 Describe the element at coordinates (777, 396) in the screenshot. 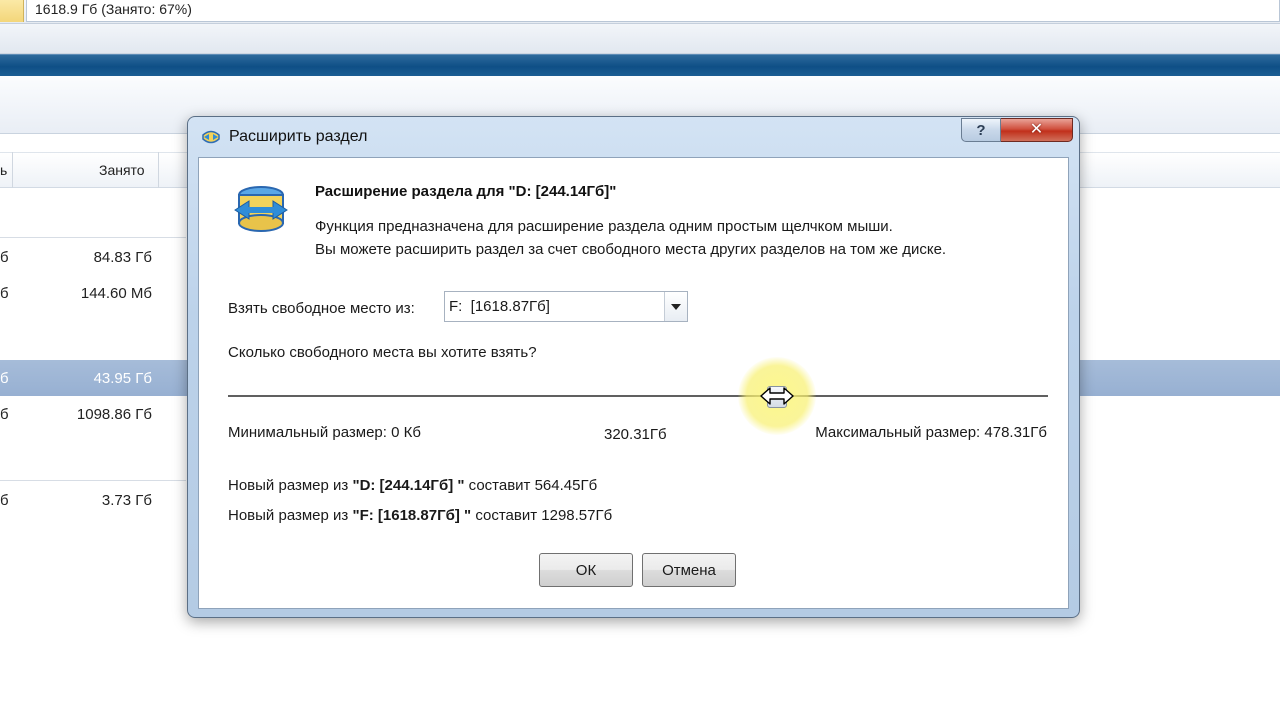

I see `horizontal-resize-cursor-icon` at that location.